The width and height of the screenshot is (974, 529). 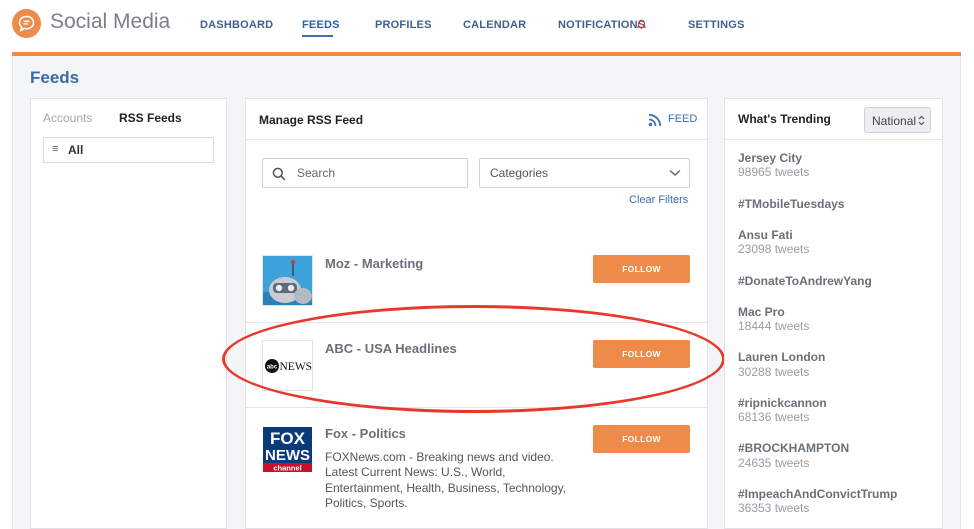 I want to click on search-field, so click(x=365, y=173).